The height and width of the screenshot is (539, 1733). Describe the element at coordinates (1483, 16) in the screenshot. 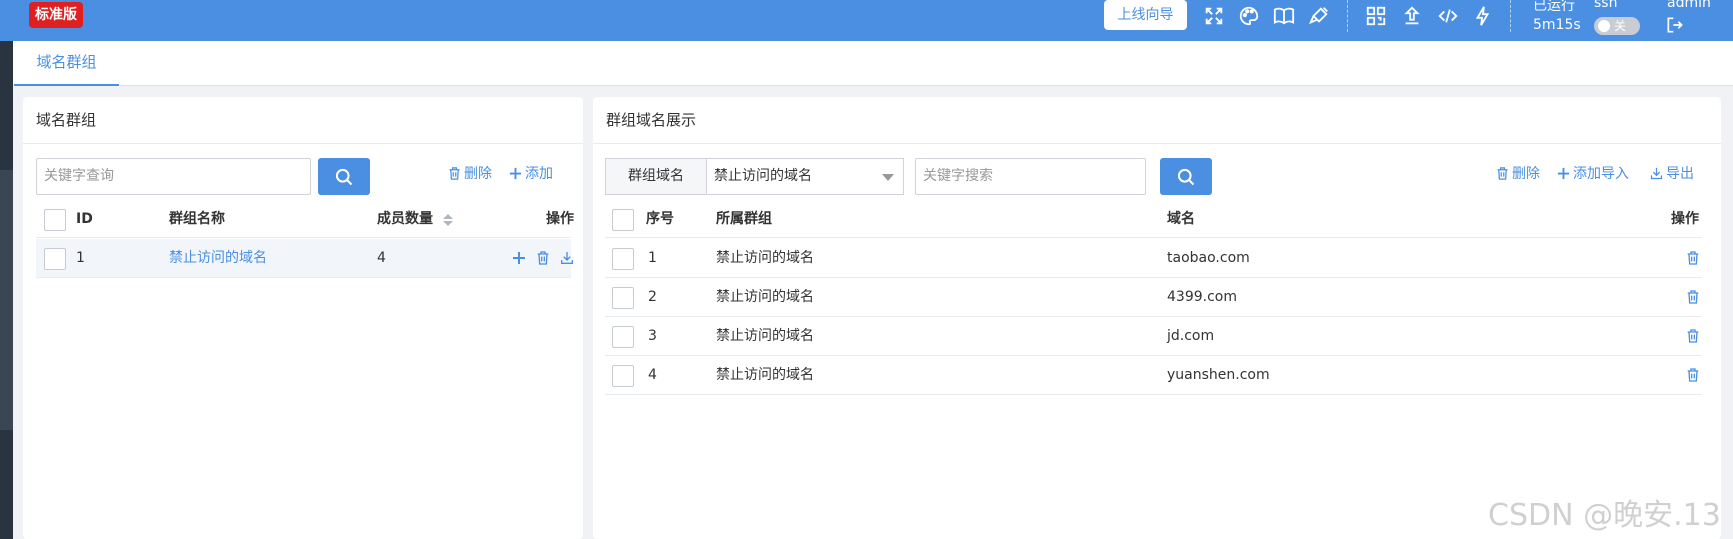

I see `lightning-icon` at that location.